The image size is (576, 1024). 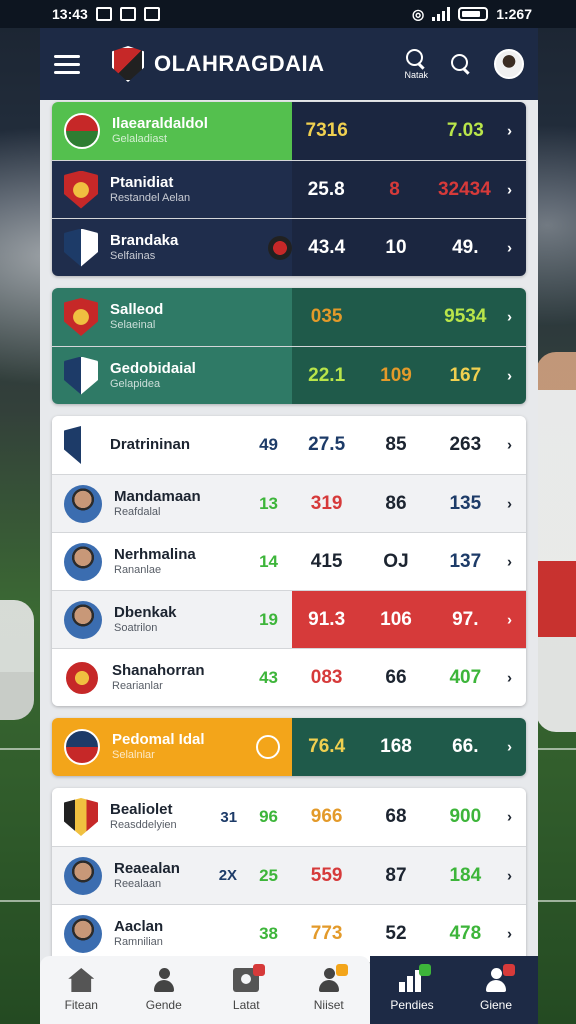 What do you see at coordinates (327, 619) in the screenshot?
I see `stat-value: 91.3` at bounding box center [327, 619].